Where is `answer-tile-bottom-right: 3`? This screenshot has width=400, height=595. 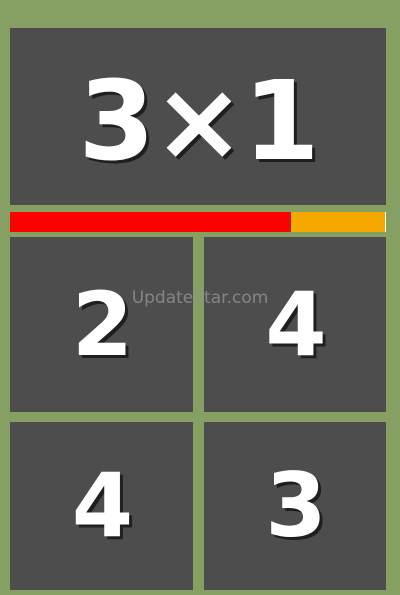 answer-tile-bottom-right: 3 is located at coordinates (295, 506).